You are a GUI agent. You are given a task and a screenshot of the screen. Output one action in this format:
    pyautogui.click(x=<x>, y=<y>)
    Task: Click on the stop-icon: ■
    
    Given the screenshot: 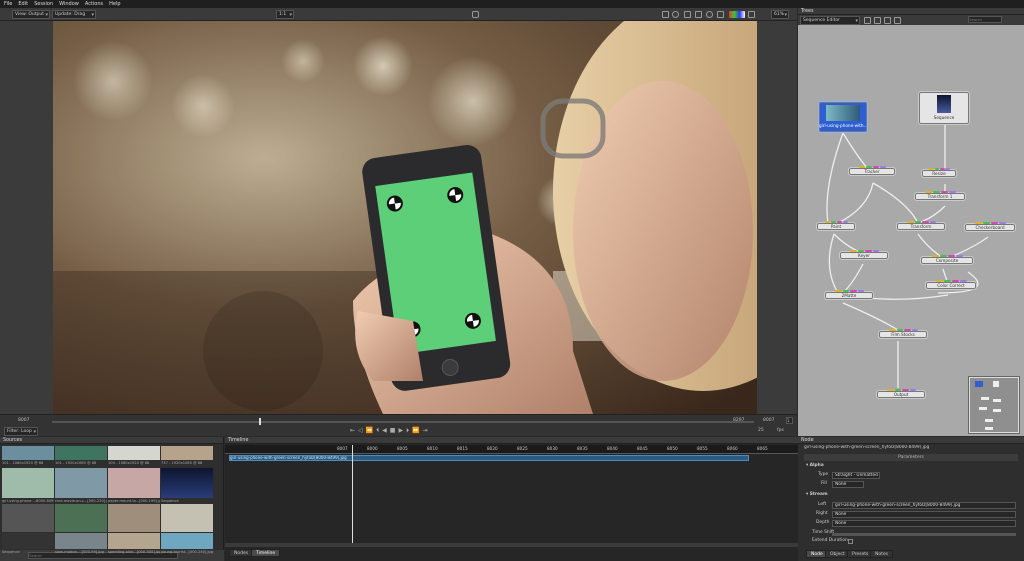 What is the action you would take?
    pyautogui.click(x=393, y=431)
    